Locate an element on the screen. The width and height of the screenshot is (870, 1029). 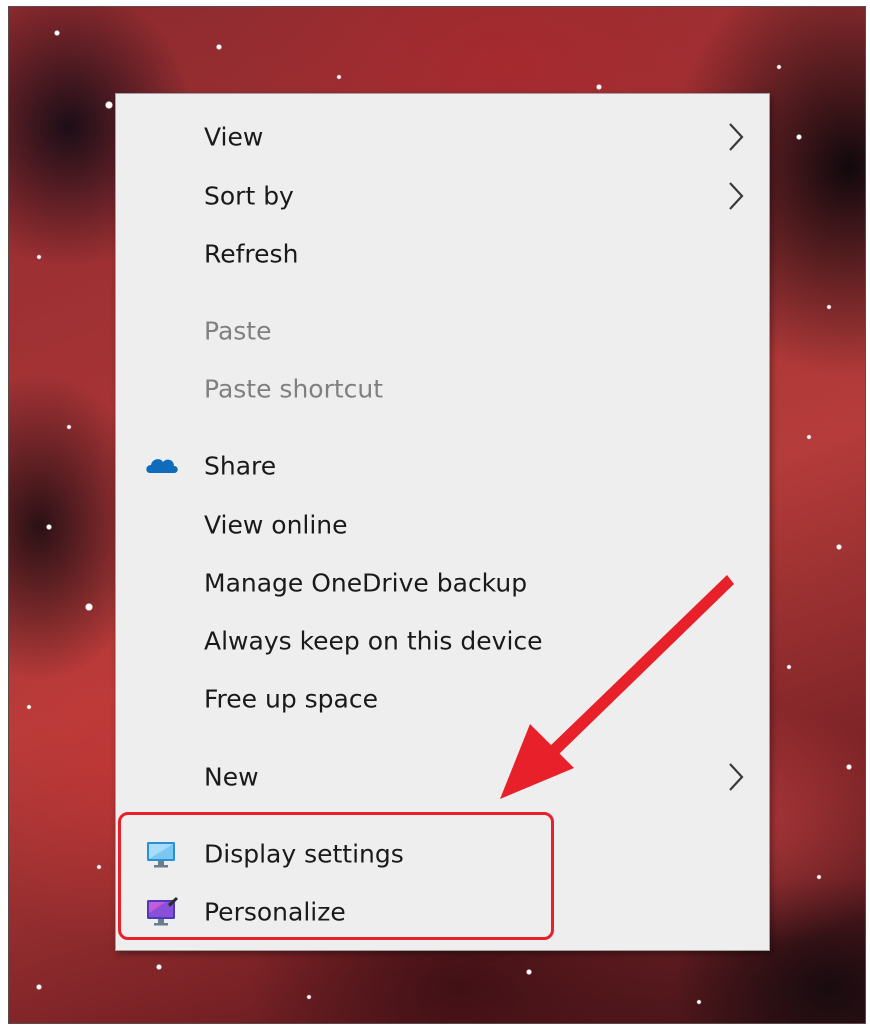
menu-item-label: Share is located at coordinates (240, 466).